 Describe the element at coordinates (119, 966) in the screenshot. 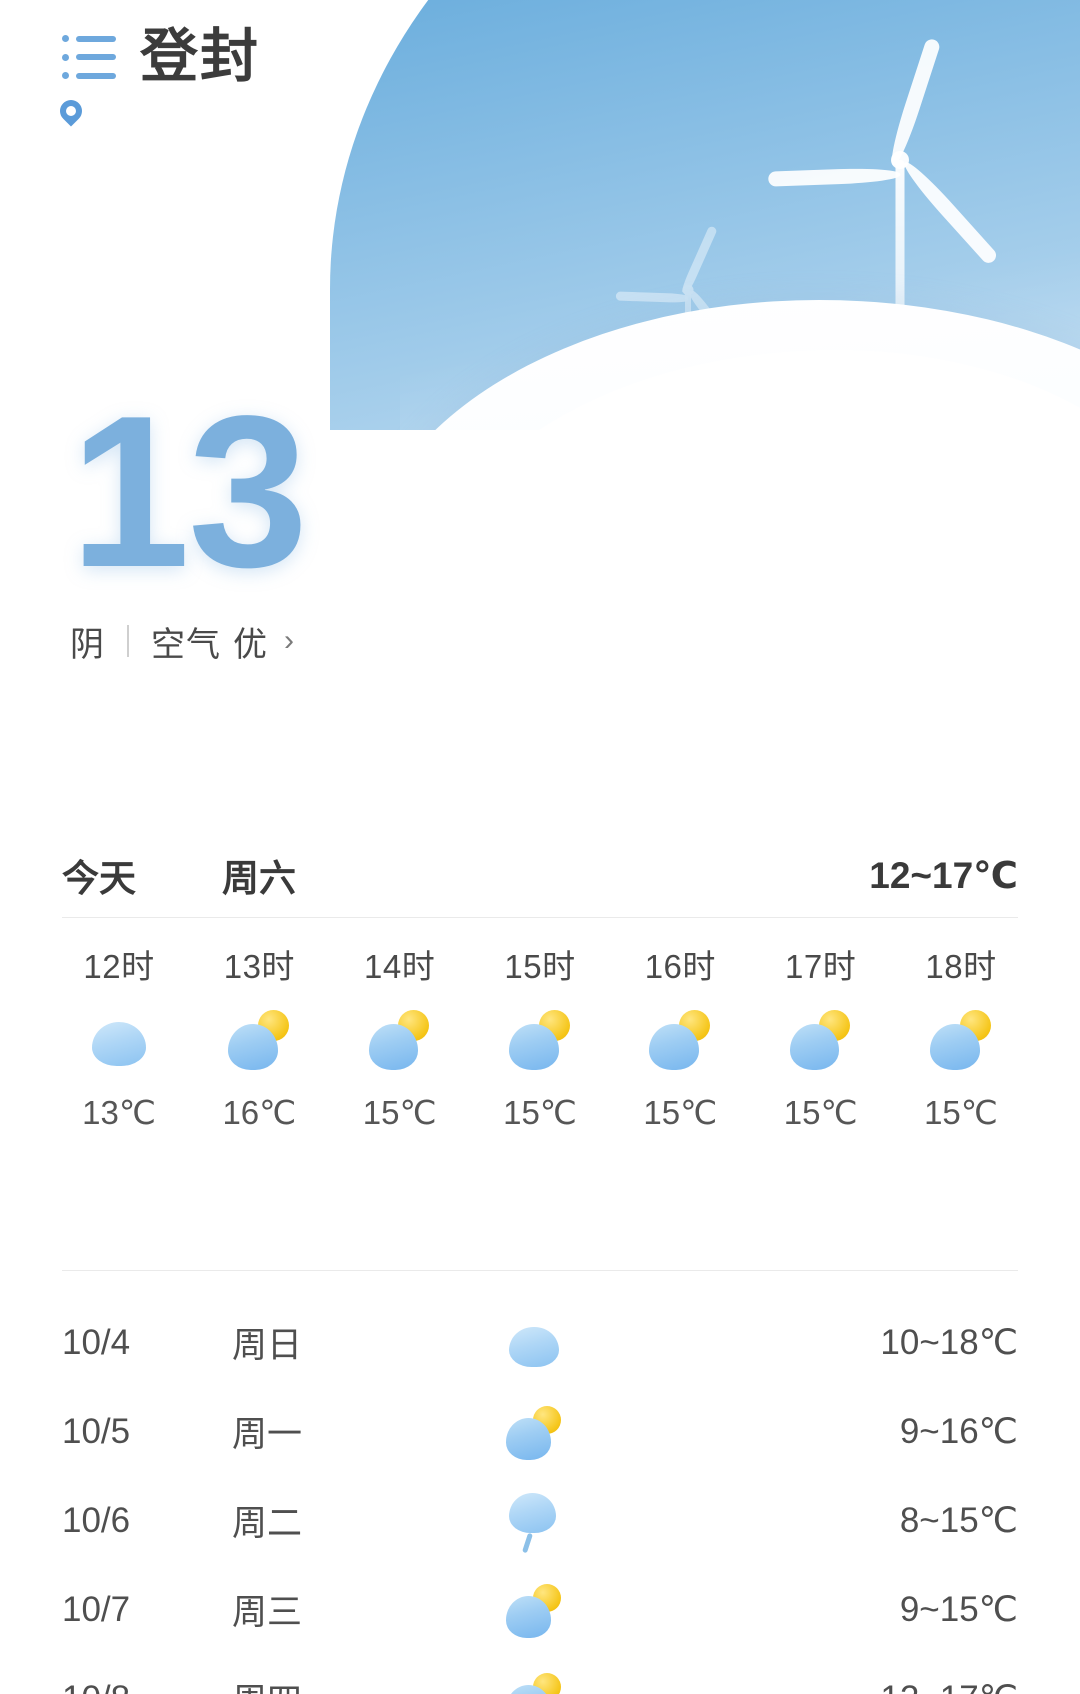

I see `hourly-time: 12时` at that location.